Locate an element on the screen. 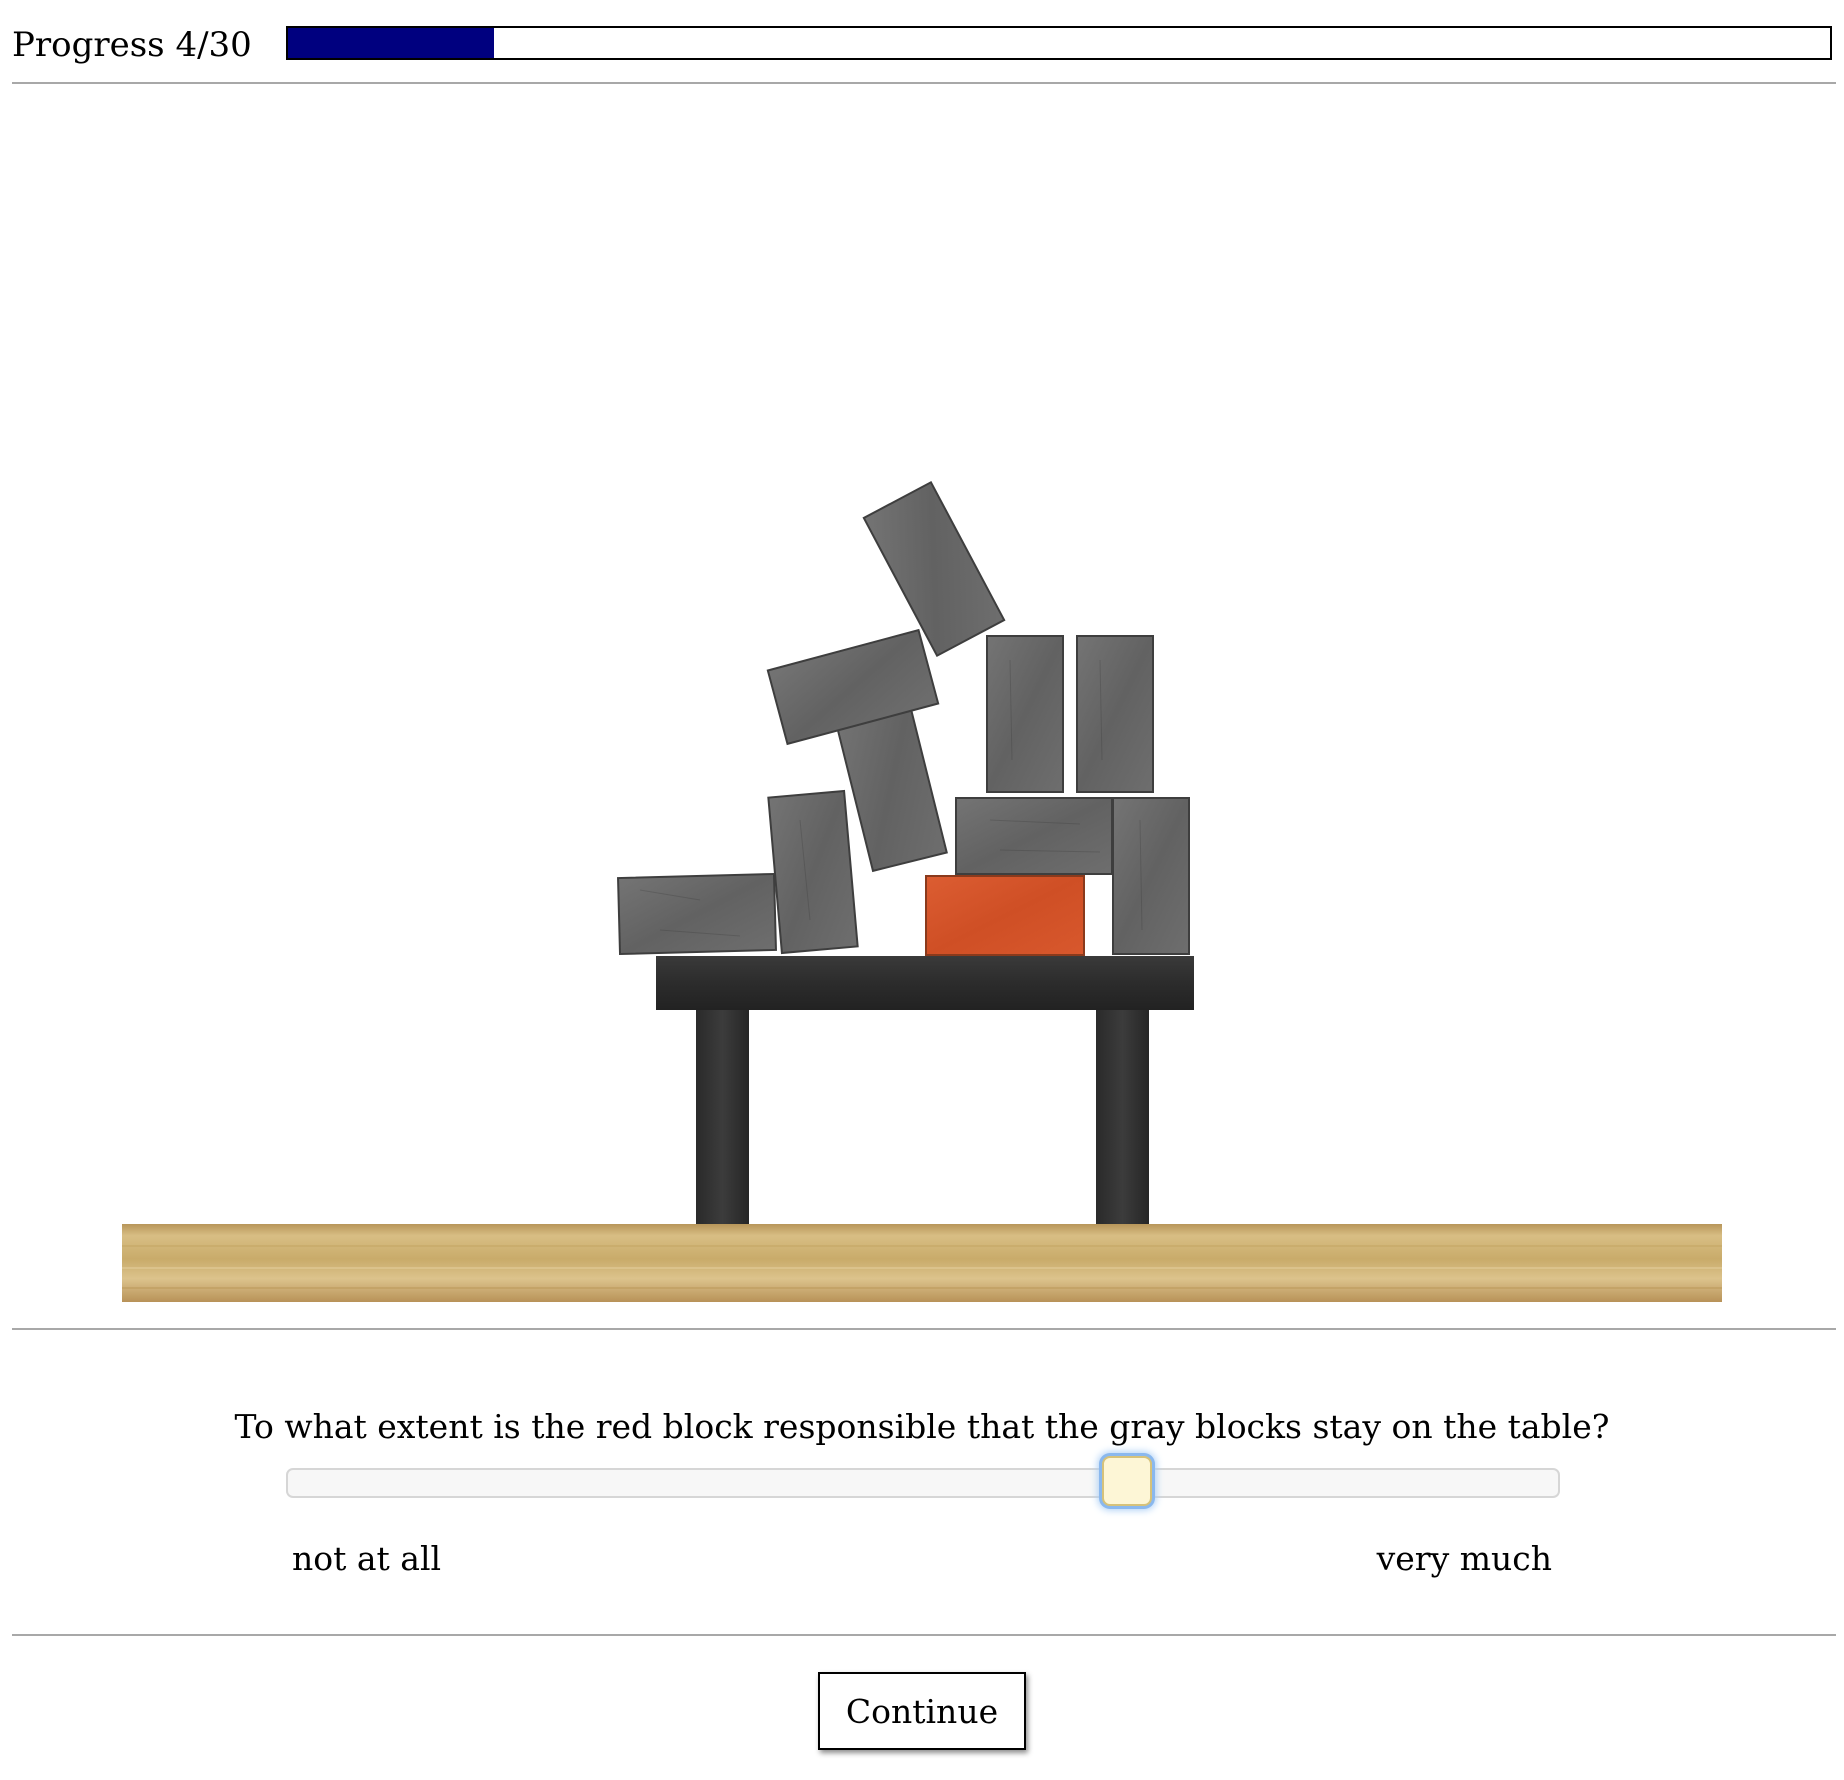 Image resolution: width=1844 pixels, height=1780 pixels. responsibility-slider-track is located at coordinates (923, 1483).